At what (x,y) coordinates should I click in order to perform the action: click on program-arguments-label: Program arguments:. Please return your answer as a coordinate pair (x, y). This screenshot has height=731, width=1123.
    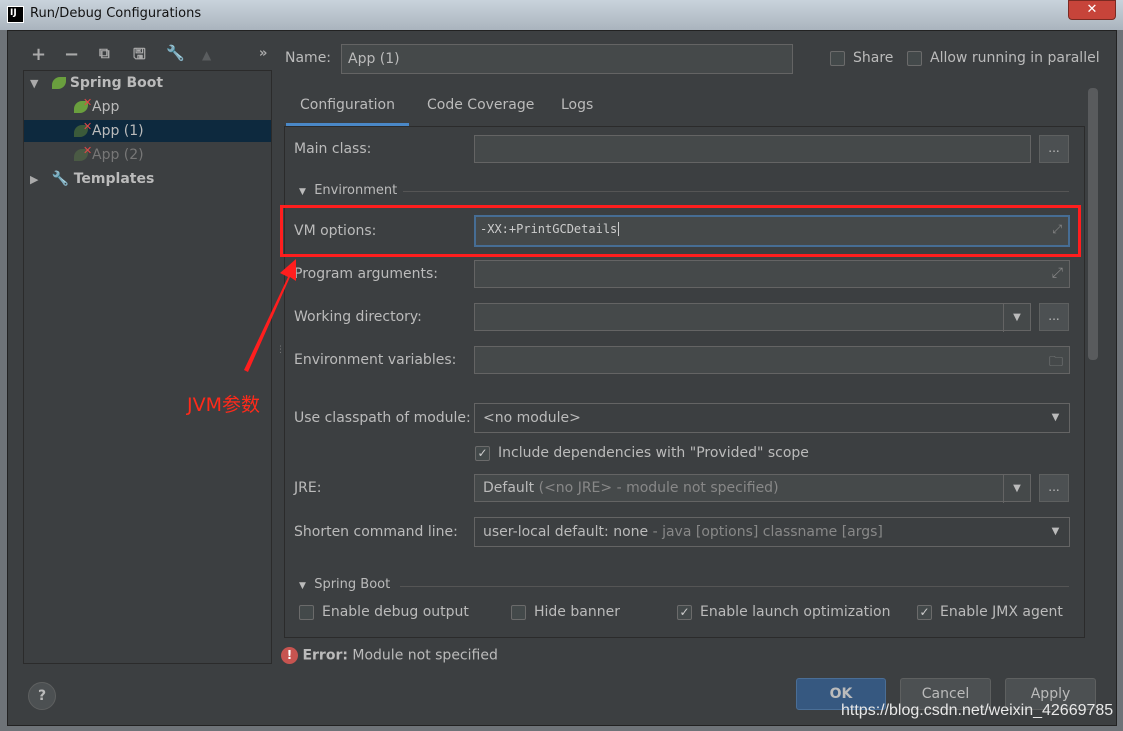
    Looking at the image, I should click on (366, 274).